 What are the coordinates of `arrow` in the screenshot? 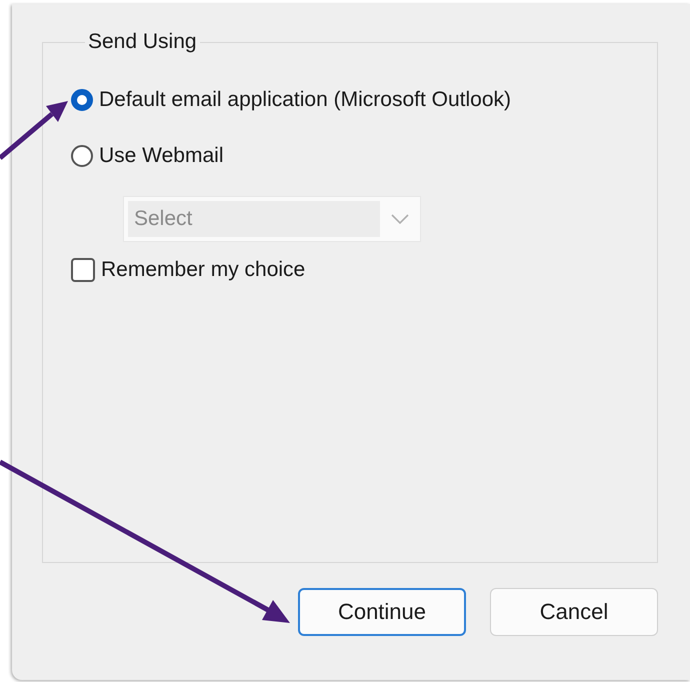 It's located at (34, 130).